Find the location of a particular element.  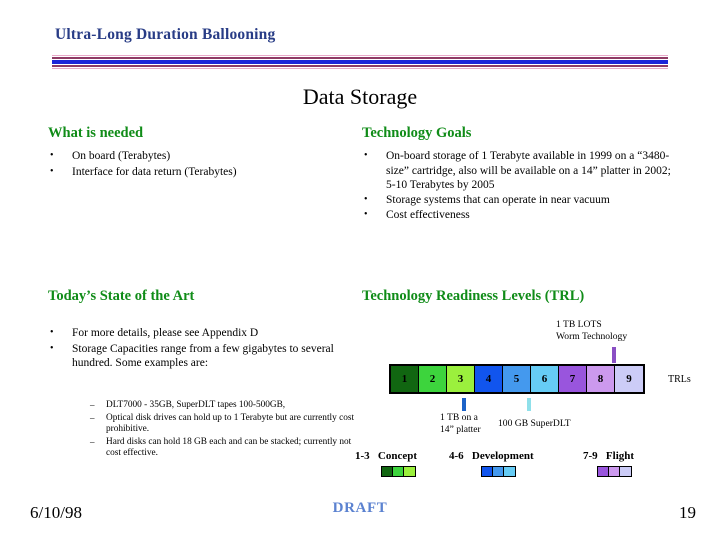

section-heading-what-is-needed: What is needed is located at coordinates (96, 133).